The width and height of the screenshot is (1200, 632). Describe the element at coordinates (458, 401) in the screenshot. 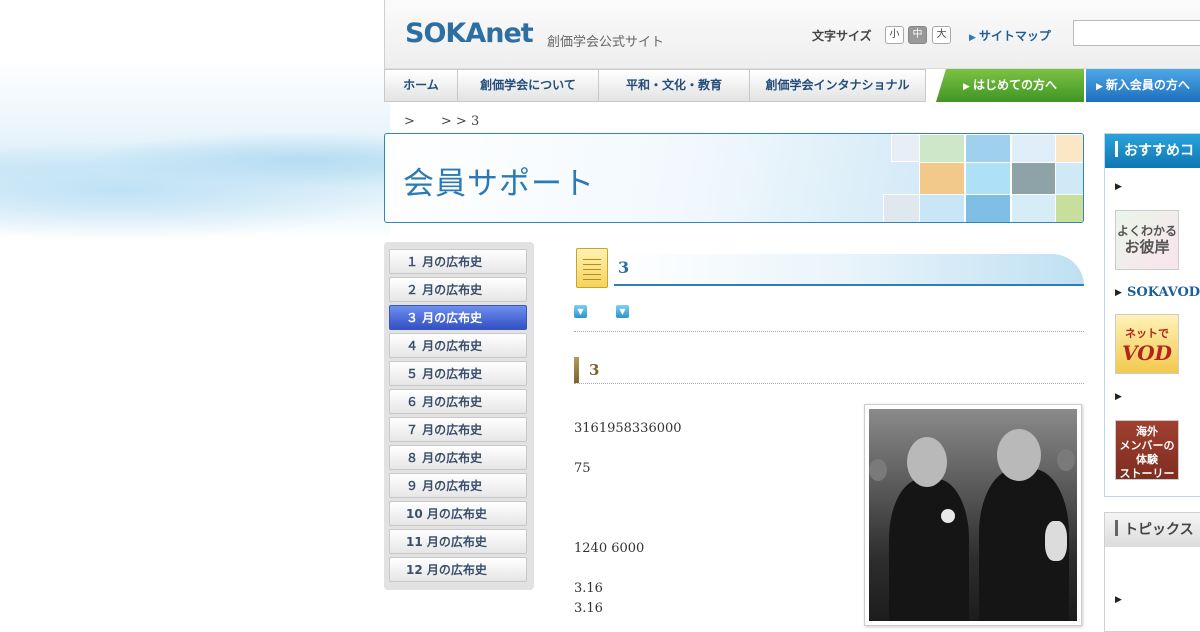

I see `side-item-june: ６ 月の広布史` at that location.